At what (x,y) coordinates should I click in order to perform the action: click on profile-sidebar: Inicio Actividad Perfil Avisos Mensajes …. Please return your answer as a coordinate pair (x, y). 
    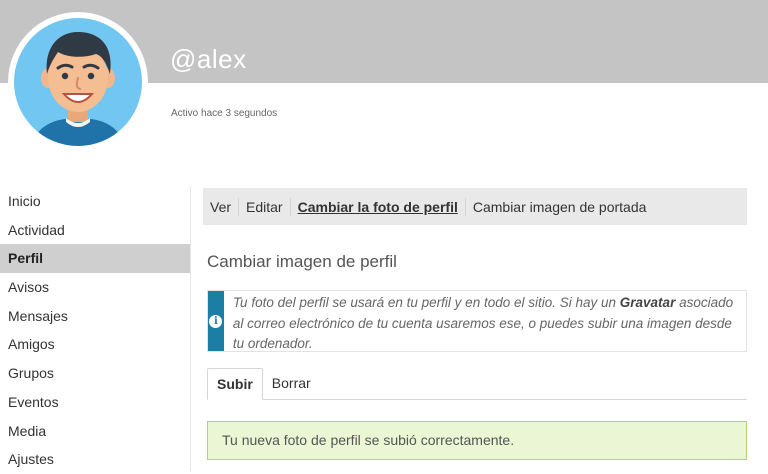
    Looking at the image, I should click on (95, 330).